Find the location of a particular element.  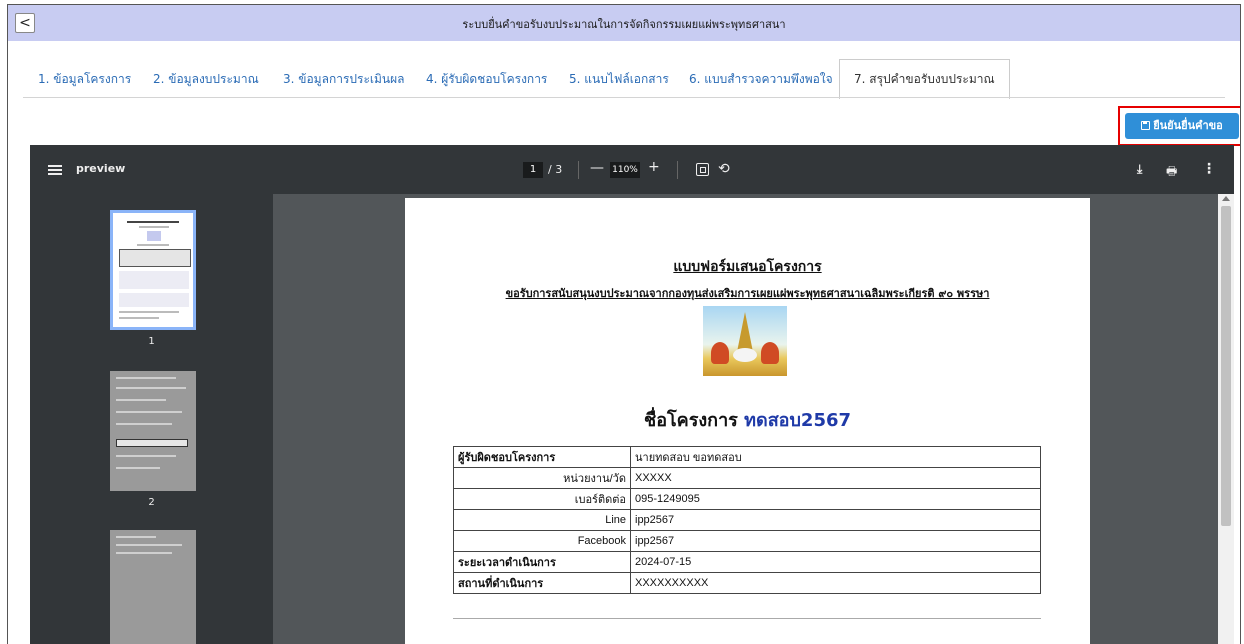

row-value: XXXXX is located at coordinates (835, 478).